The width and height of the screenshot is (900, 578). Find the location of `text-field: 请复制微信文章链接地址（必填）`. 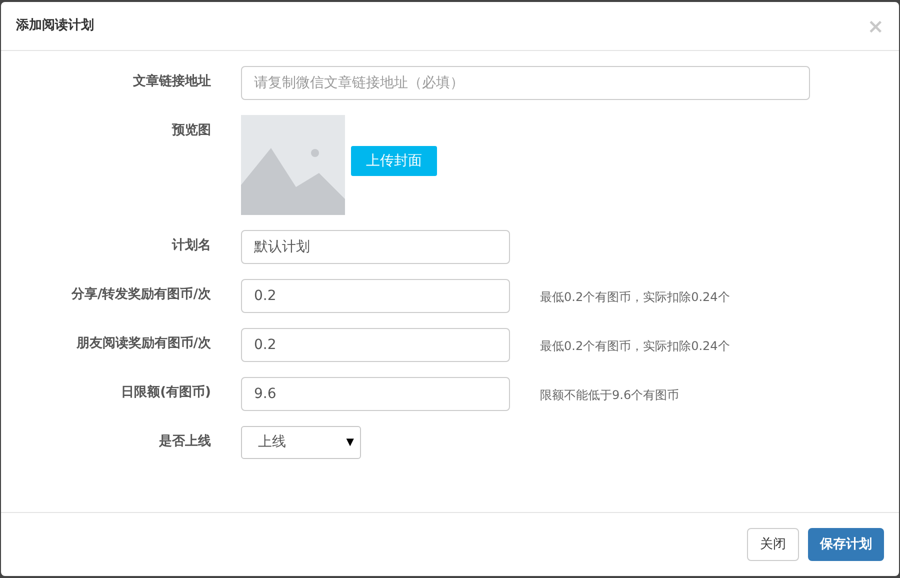

text-field: 请复制微信文章链接地址（必填） is located at coordinates (525, 83).